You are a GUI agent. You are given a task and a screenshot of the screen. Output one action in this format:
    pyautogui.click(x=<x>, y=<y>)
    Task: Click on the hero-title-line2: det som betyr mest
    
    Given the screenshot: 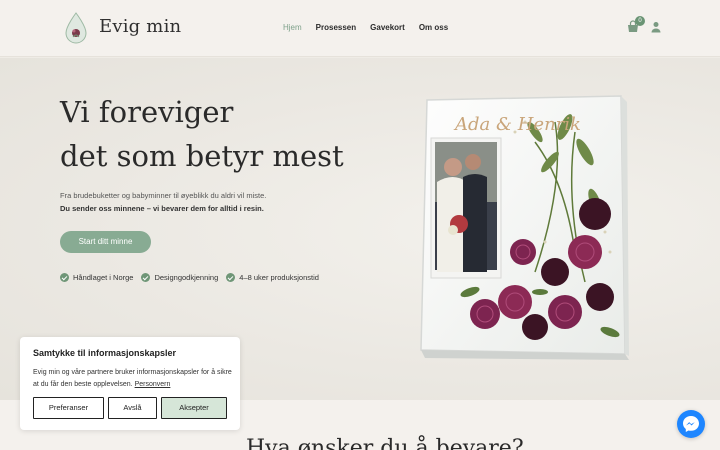 What is the action you would take?
    pyautogui.click(x=202, y=156)
    